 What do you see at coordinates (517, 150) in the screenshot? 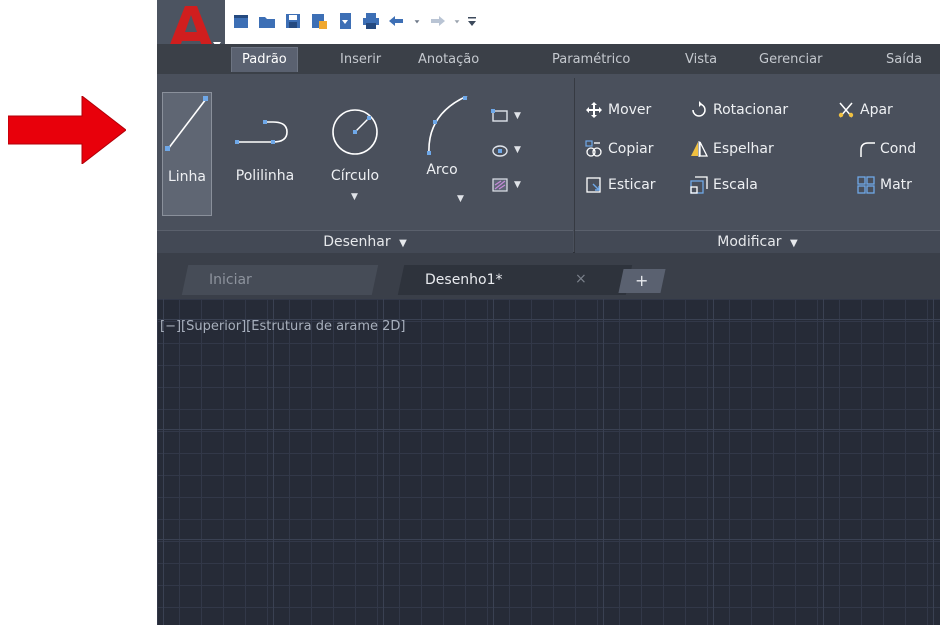
I see `ellipse-dropdown-arrow: ▼` at bounding box center [517, 150].